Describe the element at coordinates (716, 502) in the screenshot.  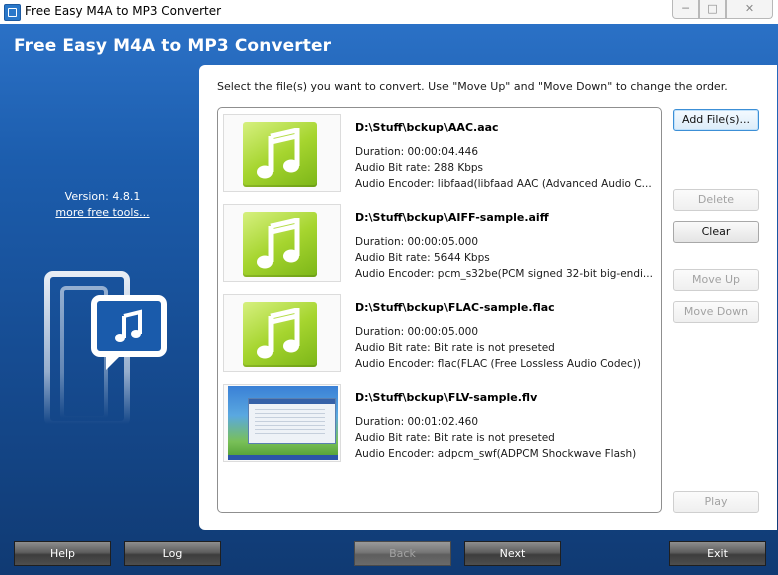
I see `play-button: Play` at that location.